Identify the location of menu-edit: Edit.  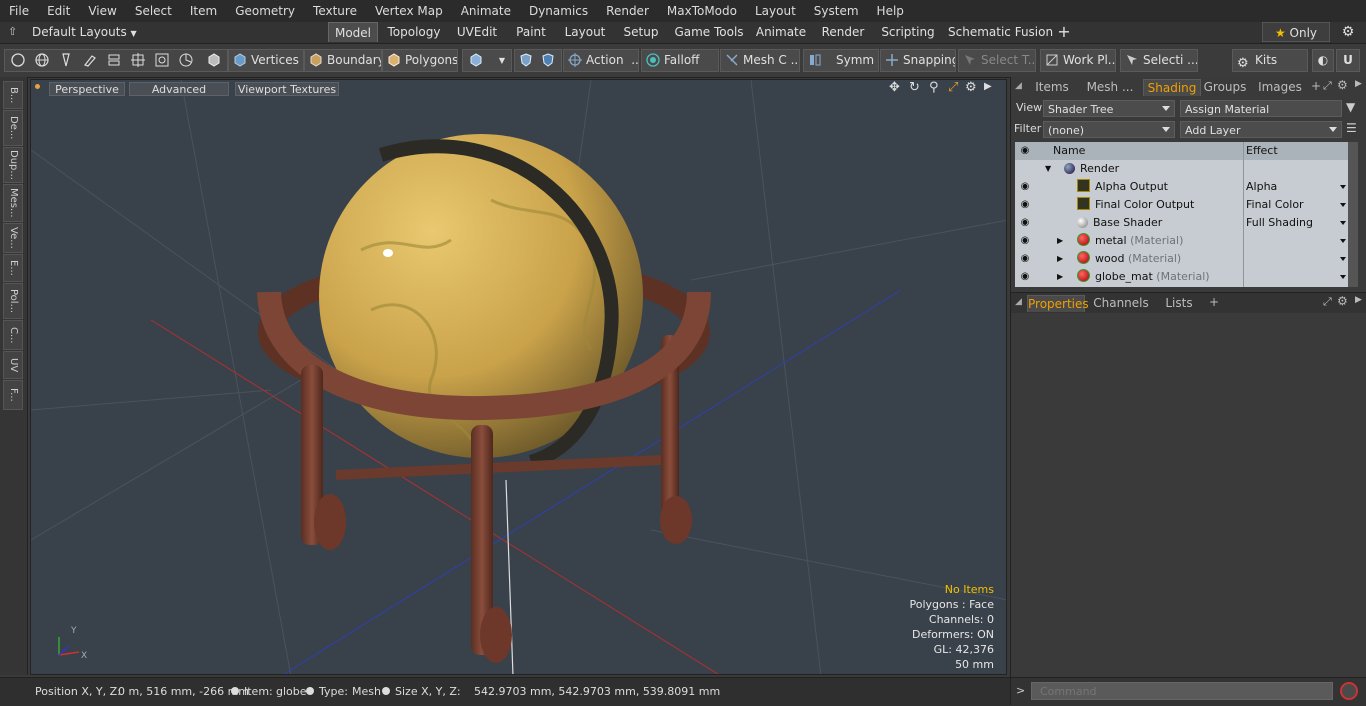
(58, 11).